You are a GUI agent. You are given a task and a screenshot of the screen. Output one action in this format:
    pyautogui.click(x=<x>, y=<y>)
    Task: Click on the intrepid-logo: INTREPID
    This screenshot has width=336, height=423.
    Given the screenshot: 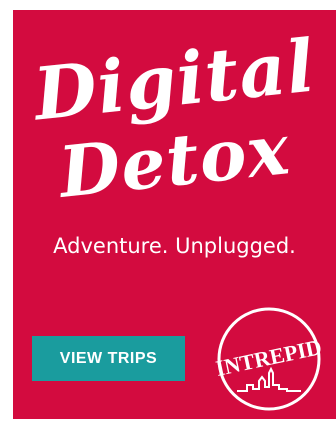 What is the action you would take?
    pyautogui.click(x=269, y=359)
    